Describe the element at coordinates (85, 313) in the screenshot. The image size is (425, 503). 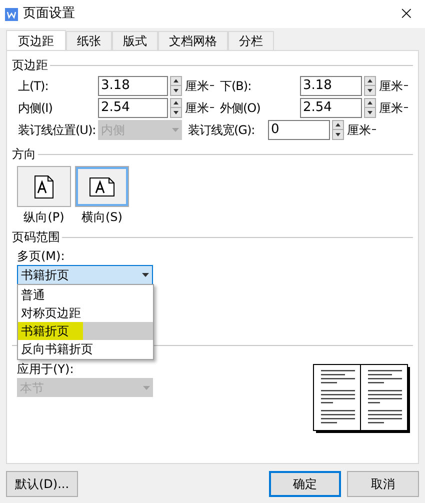
I see `dropdown-option: 对称页边距` at that location.